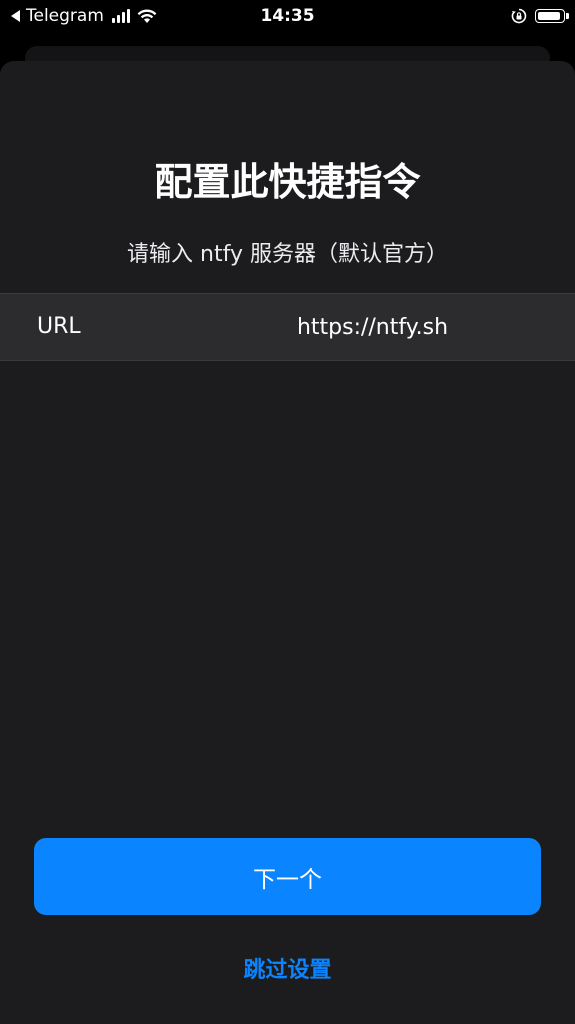 The image size is (575, 1024). I want to click on url-field-label: URL, so click(59, 326).